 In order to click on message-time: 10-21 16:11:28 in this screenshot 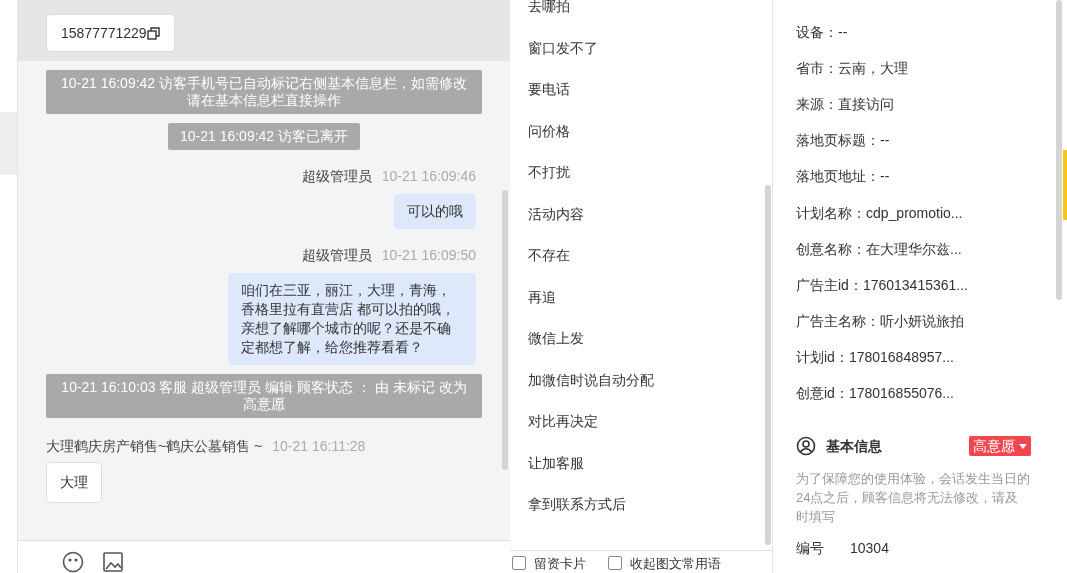, I will do `click(319, 446)`.